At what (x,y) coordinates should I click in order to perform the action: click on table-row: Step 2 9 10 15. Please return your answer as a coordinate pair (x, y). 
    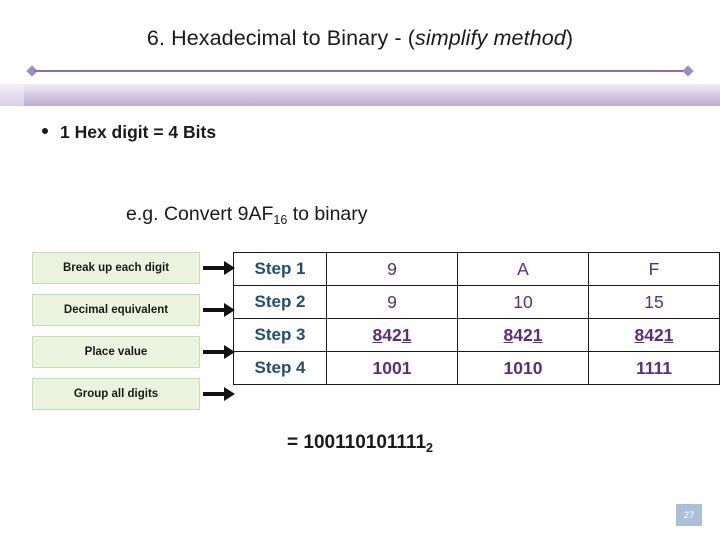
    Looking at the image, I should click on (476, 302).